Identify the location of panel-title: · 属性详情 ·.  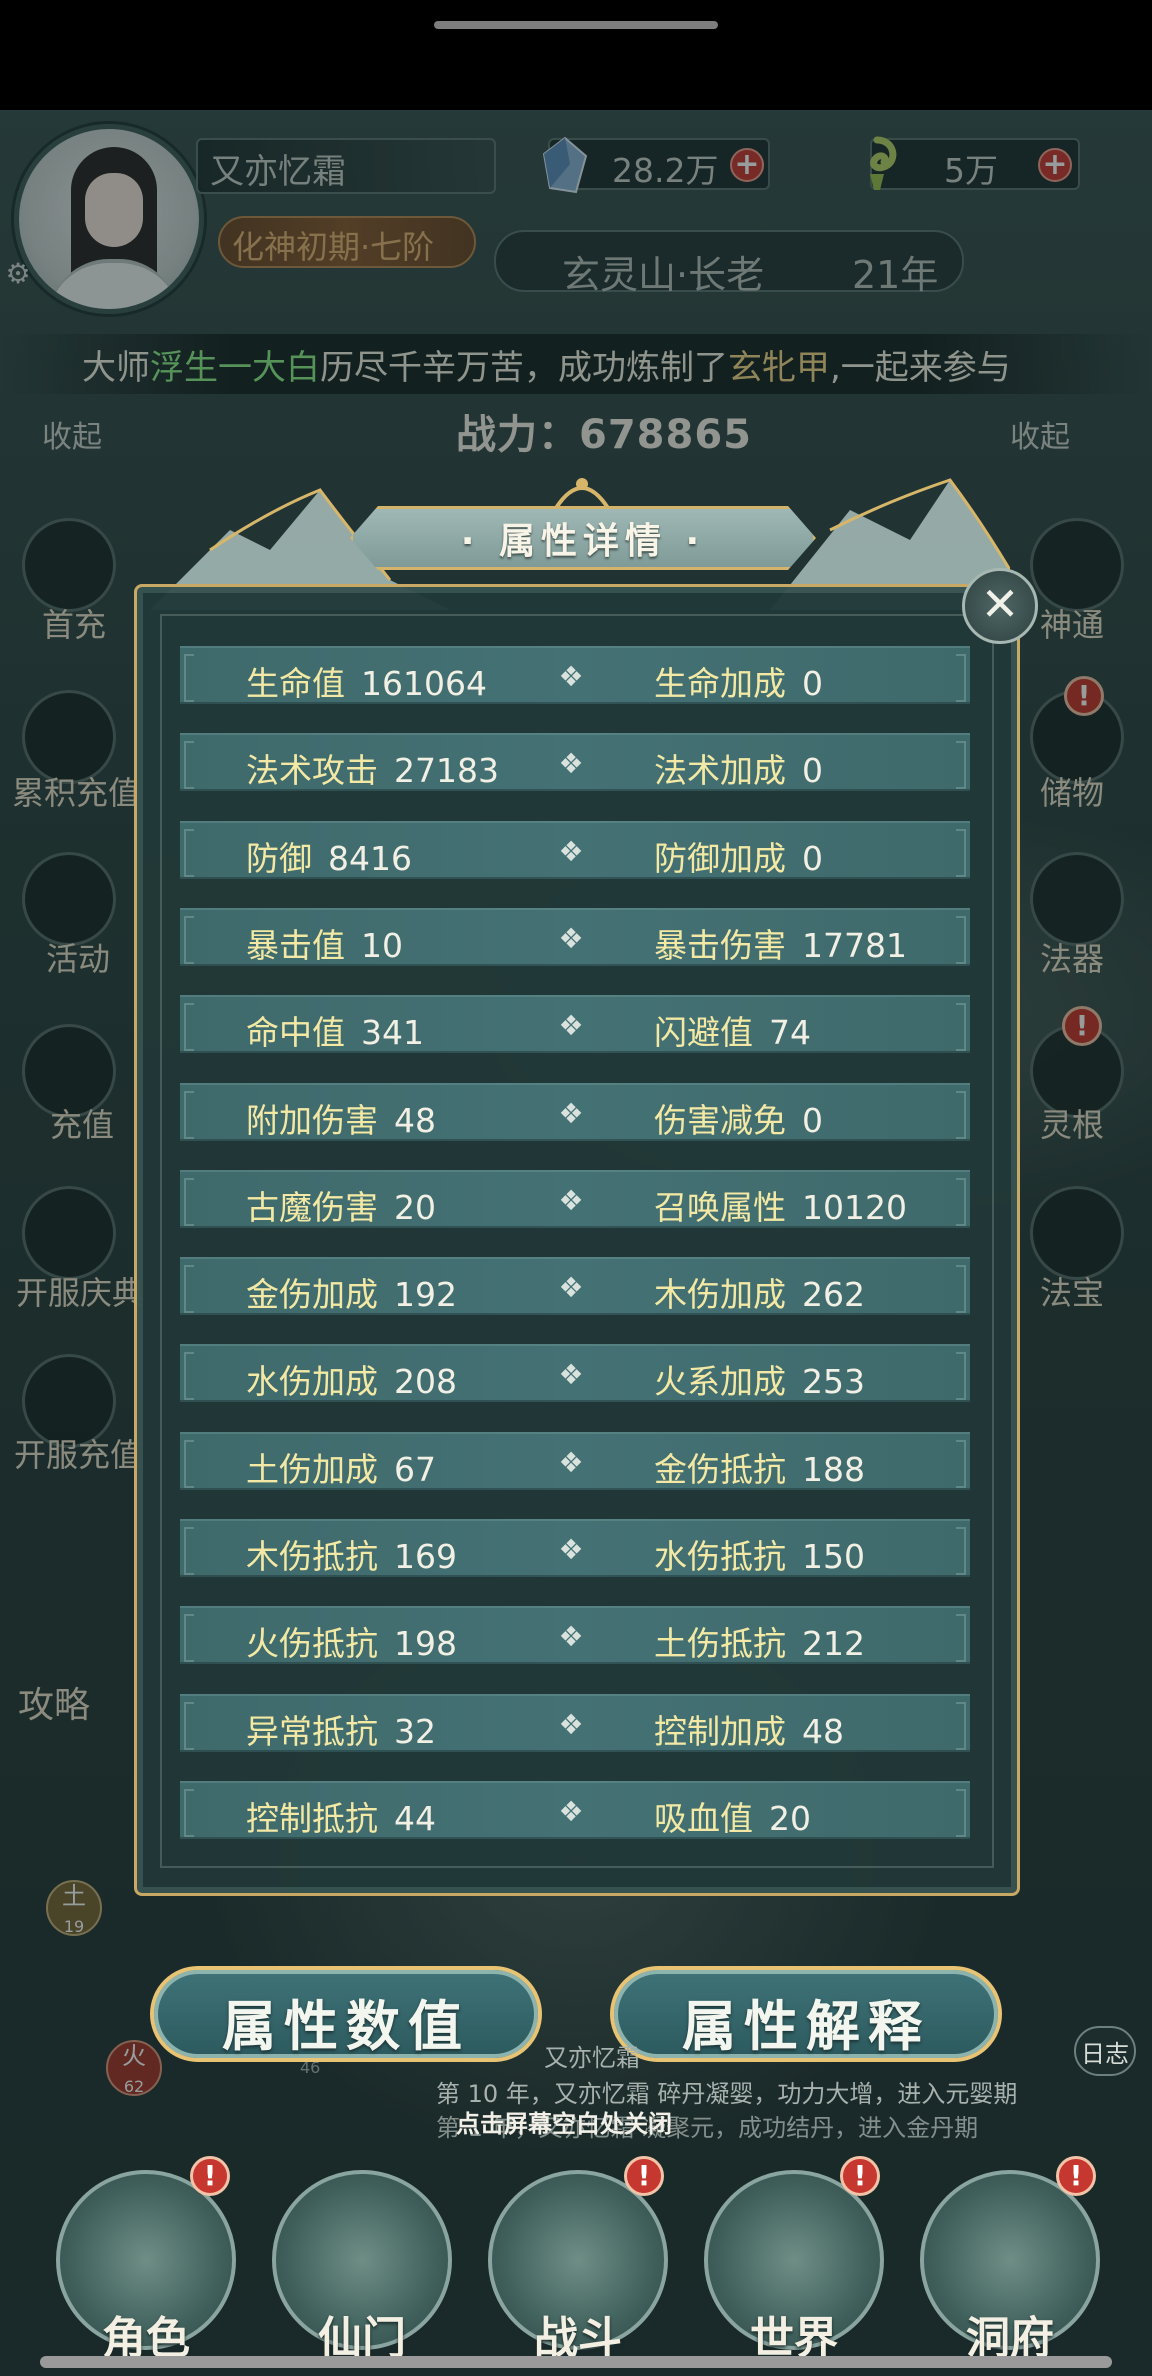
(583, 541).